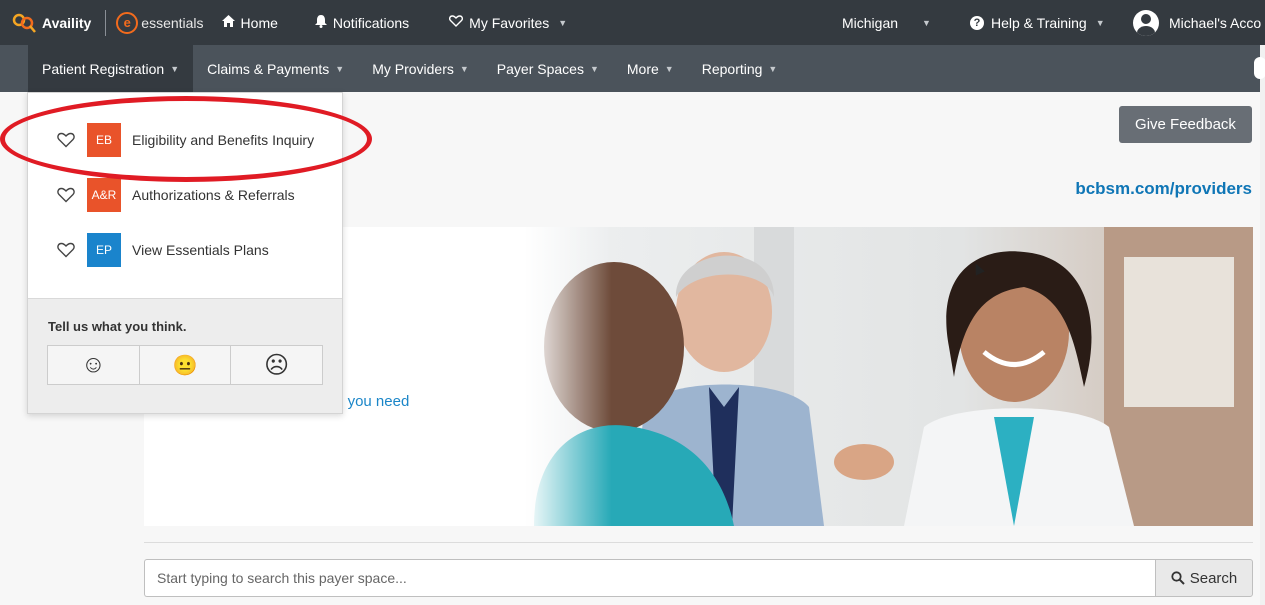  Describe the element at coordinates (200, 250) in the screenshot. I see `menu-item-label: View Essentials Plans` at that location.